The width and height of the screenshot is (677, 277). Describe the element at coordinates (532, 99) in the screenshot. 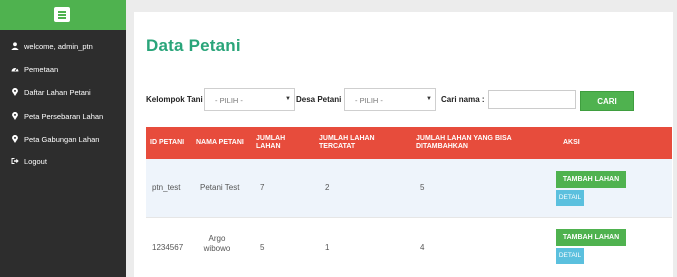

I see `search-input` at that location.